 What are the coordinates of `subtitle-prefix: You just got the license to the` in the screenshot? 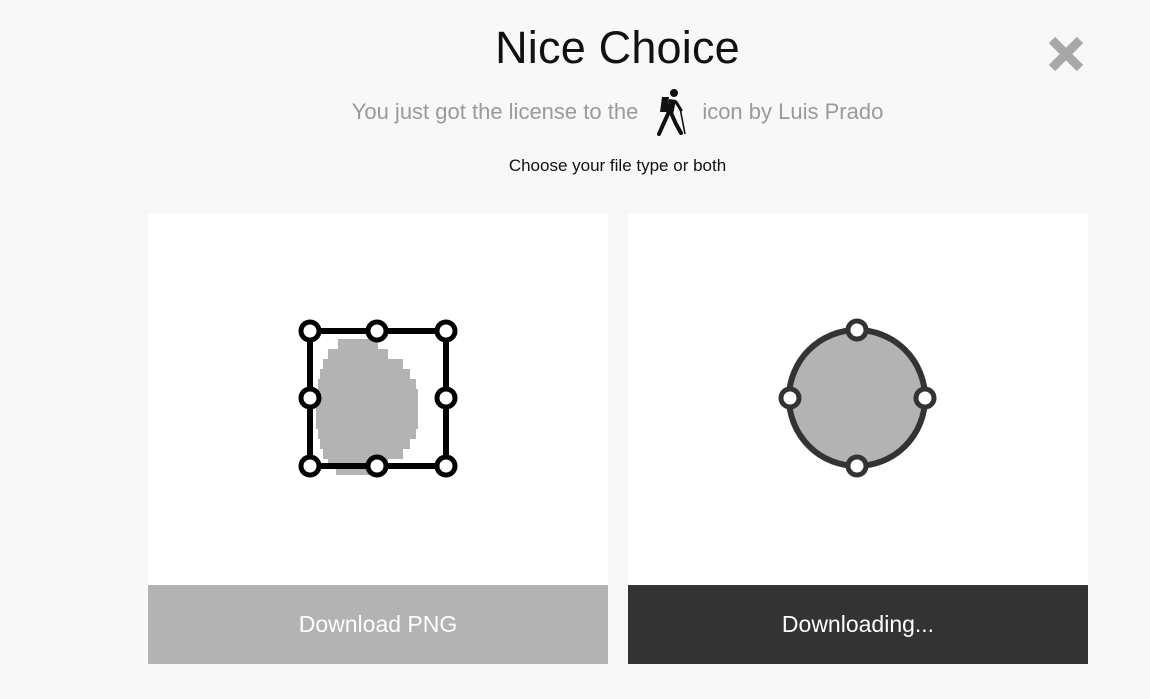 It's located at (495, 111).